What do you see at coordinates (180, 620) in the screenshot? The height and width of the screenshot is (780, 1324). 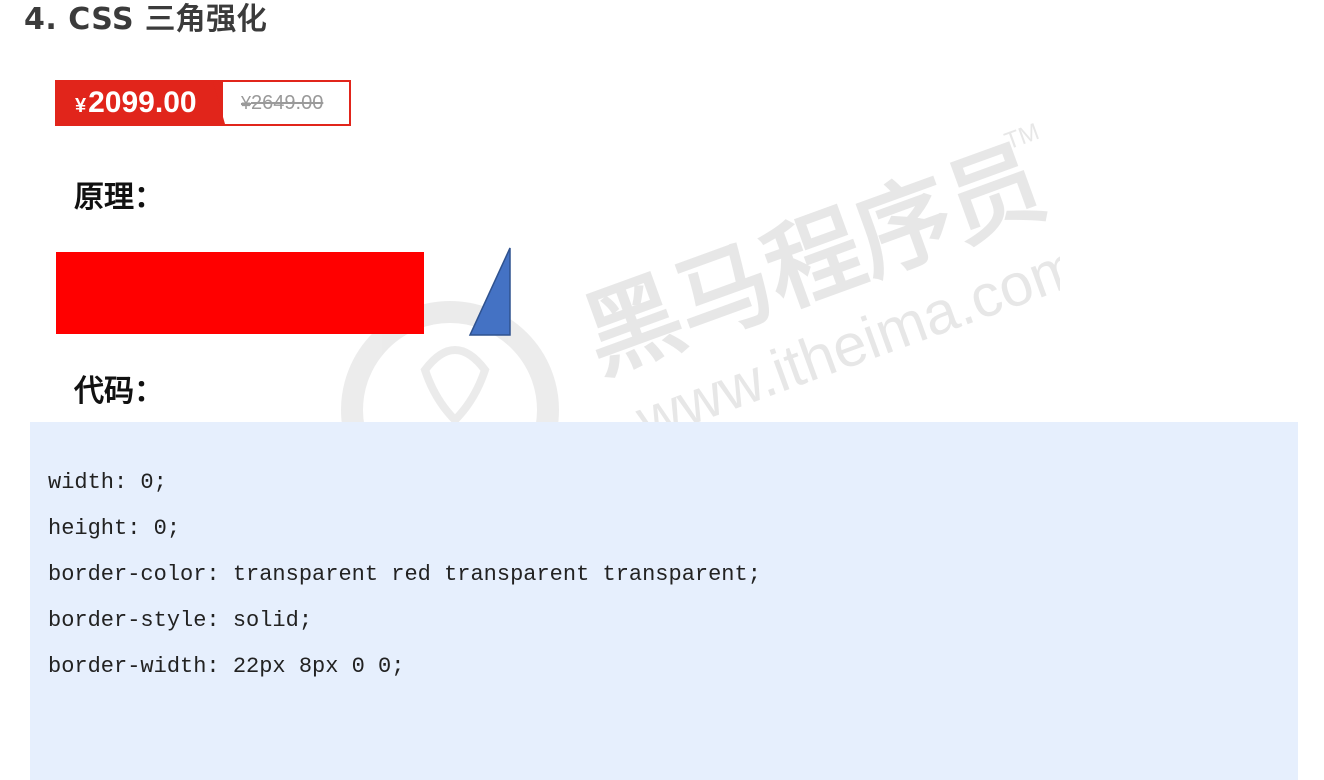 I see `code-line: border-style: solid;` at bounding box center [180, 620].